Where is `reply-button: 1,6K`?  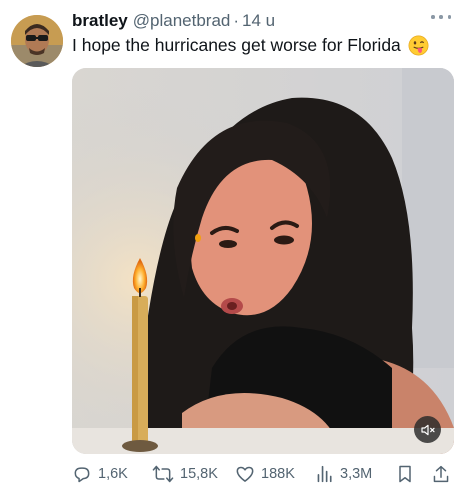 reply-button: 1,6K is located at coordinates (100, 474).